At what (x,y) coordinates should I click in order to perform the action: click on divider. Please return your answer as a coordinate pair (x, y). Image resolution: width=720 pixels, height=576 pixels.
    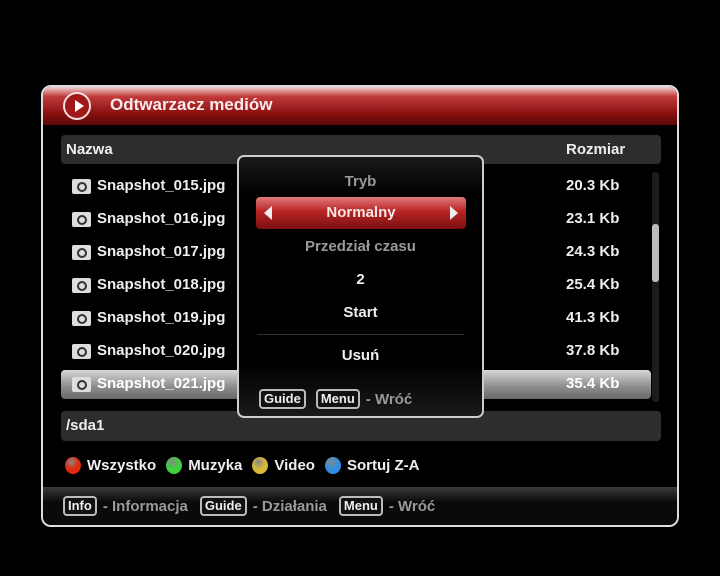
    Looking at the image, I should click on (360, 334).